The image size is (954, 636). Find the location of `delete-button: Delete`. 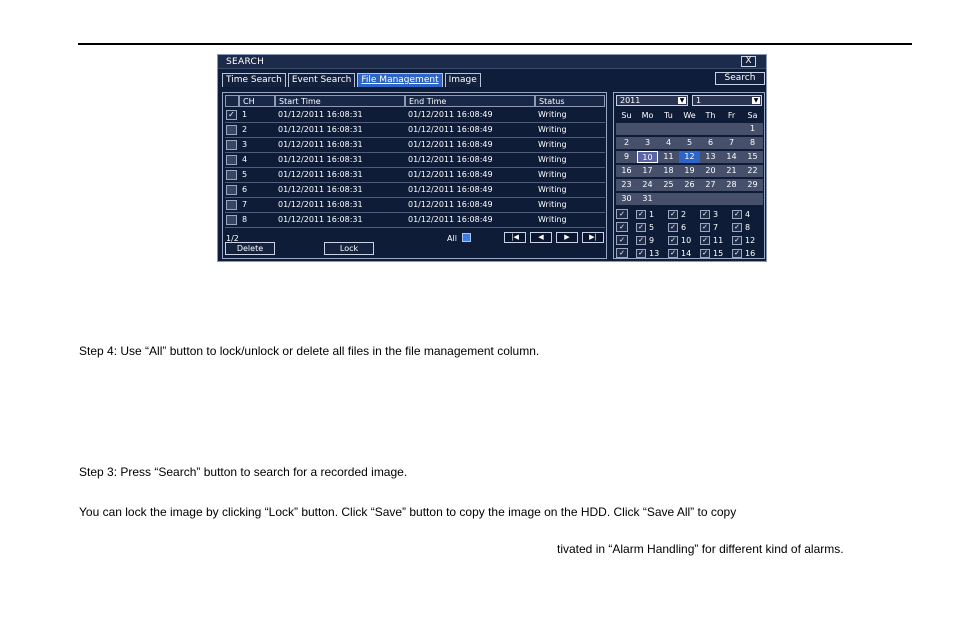

delete-button: Delete is located at coordinates (250, 248).